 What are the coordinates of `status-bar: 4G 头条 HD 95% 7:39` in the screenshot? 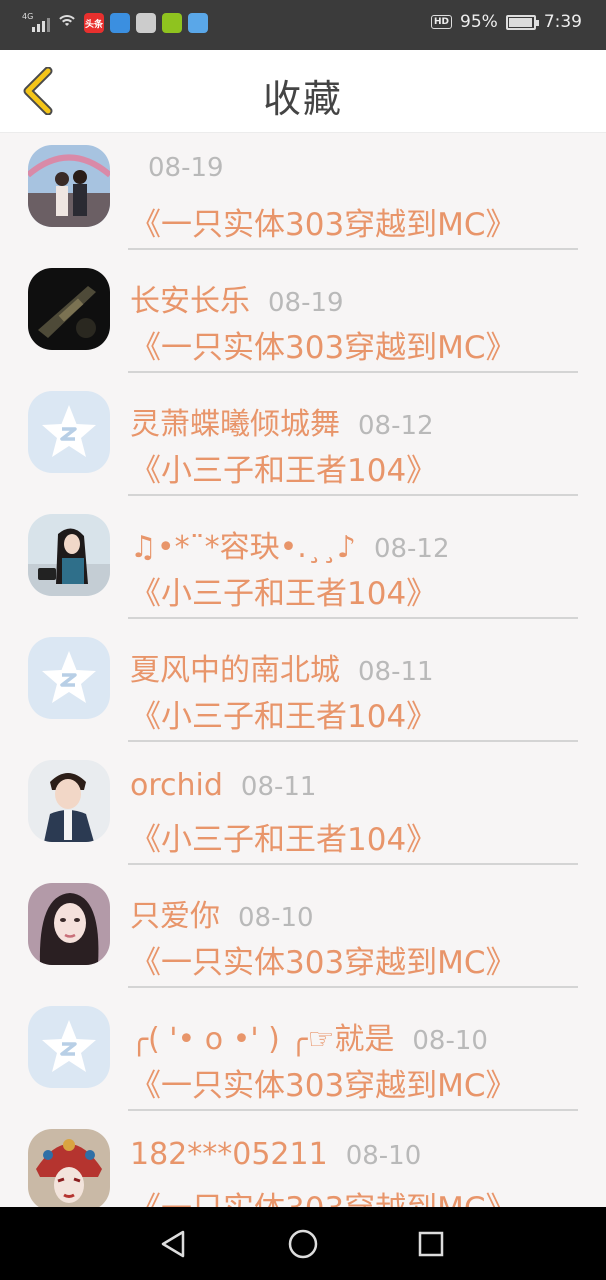 It's located at (303, 25).